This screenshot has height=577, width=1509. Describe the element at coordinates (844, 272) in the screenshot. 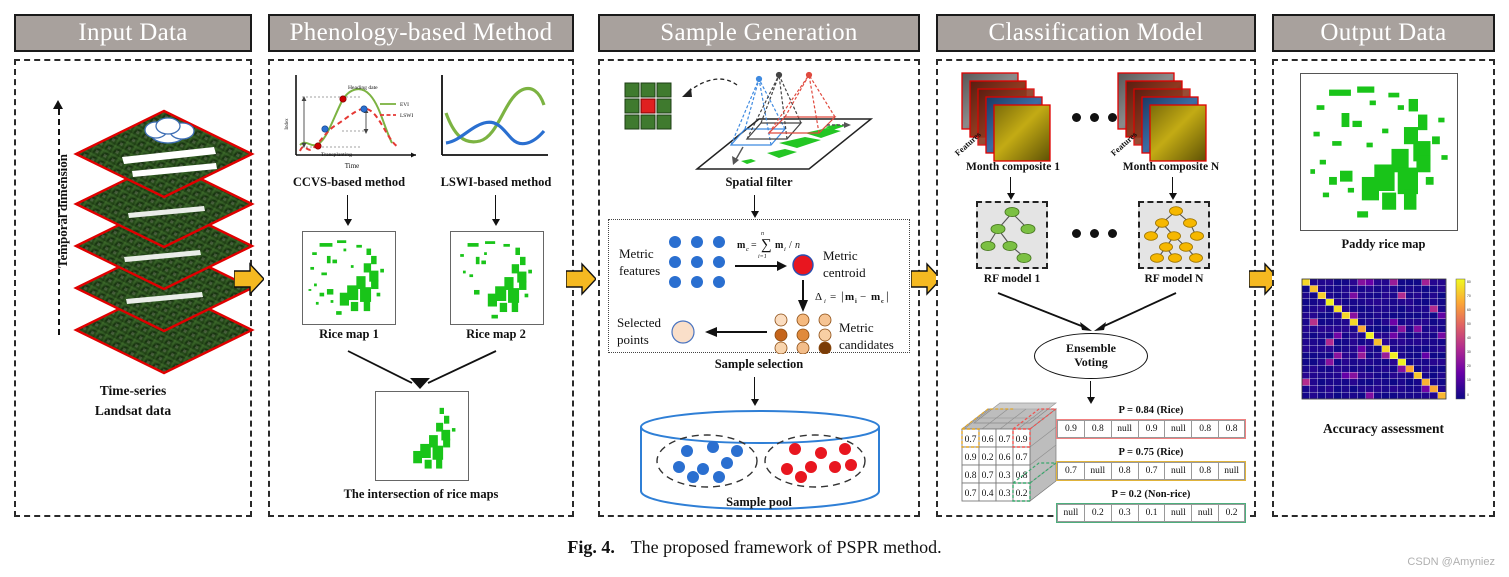

I see `svg-text: centroid` at that location.